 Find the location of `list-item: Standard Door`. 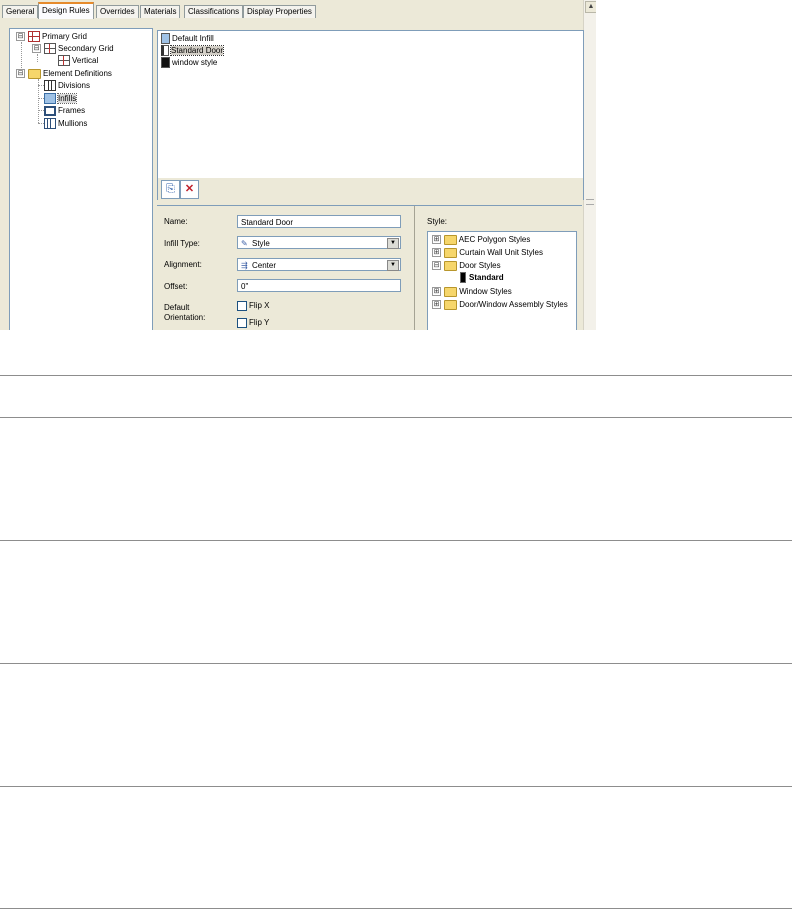

list-item: Standard Door is located at coordinates (193, 51).